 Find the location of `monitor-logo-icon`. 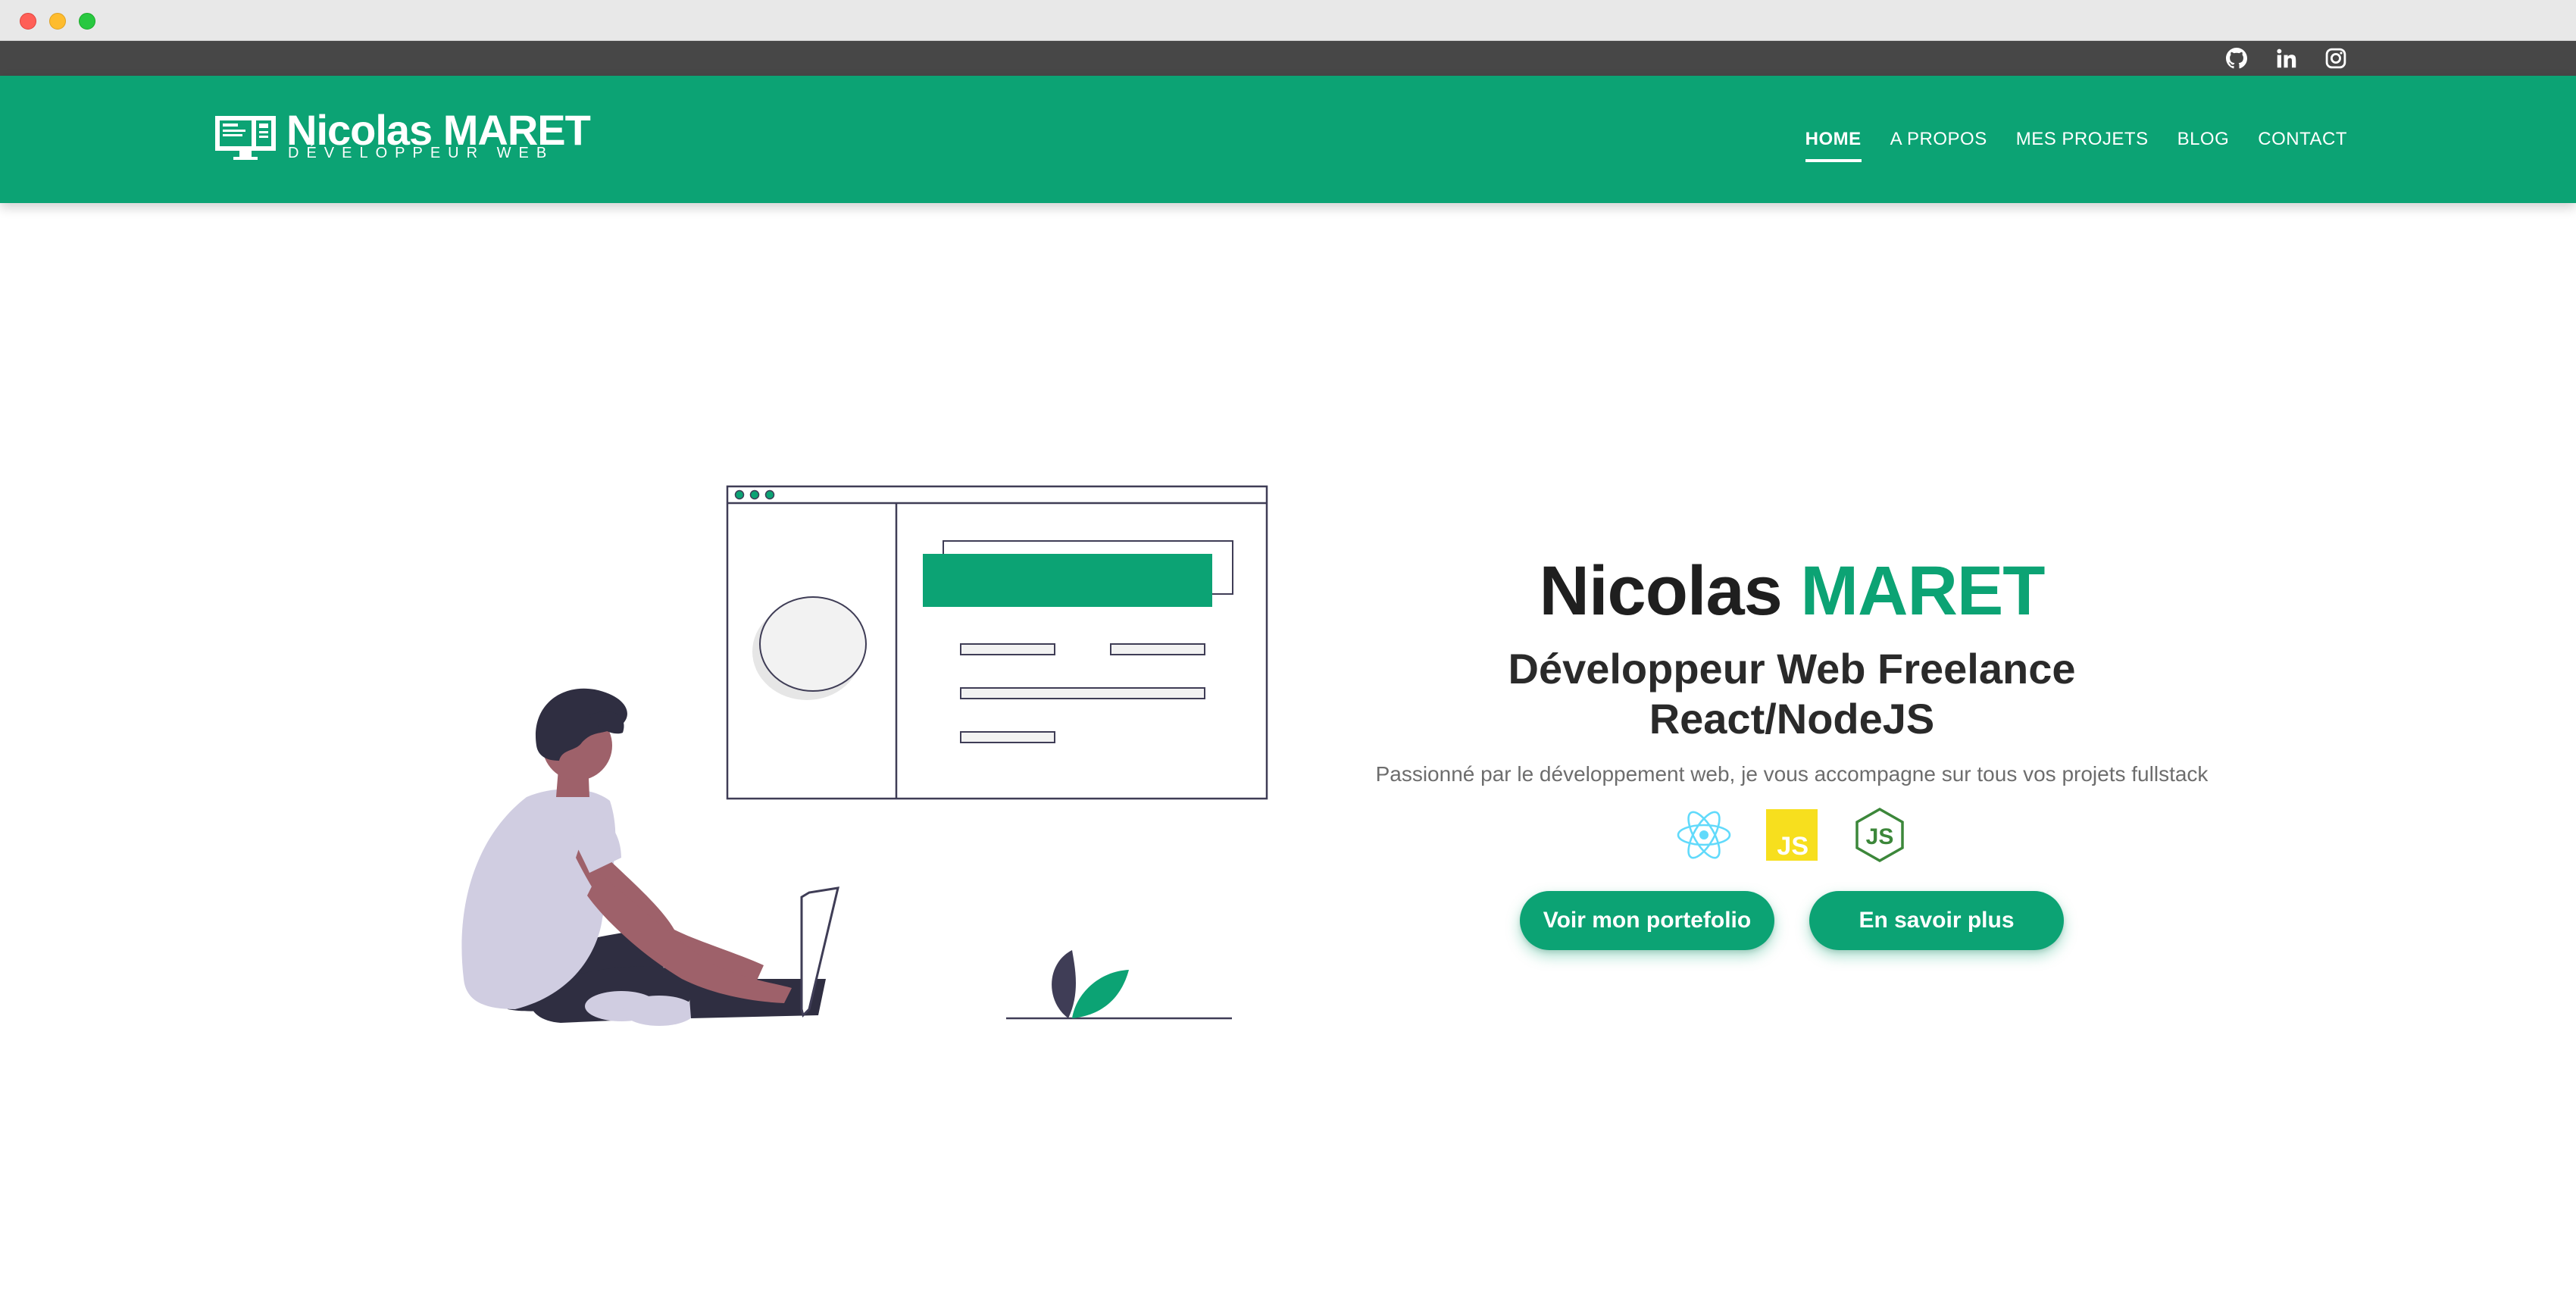

monitor-logo-icon is located at coordinates (245, 138).